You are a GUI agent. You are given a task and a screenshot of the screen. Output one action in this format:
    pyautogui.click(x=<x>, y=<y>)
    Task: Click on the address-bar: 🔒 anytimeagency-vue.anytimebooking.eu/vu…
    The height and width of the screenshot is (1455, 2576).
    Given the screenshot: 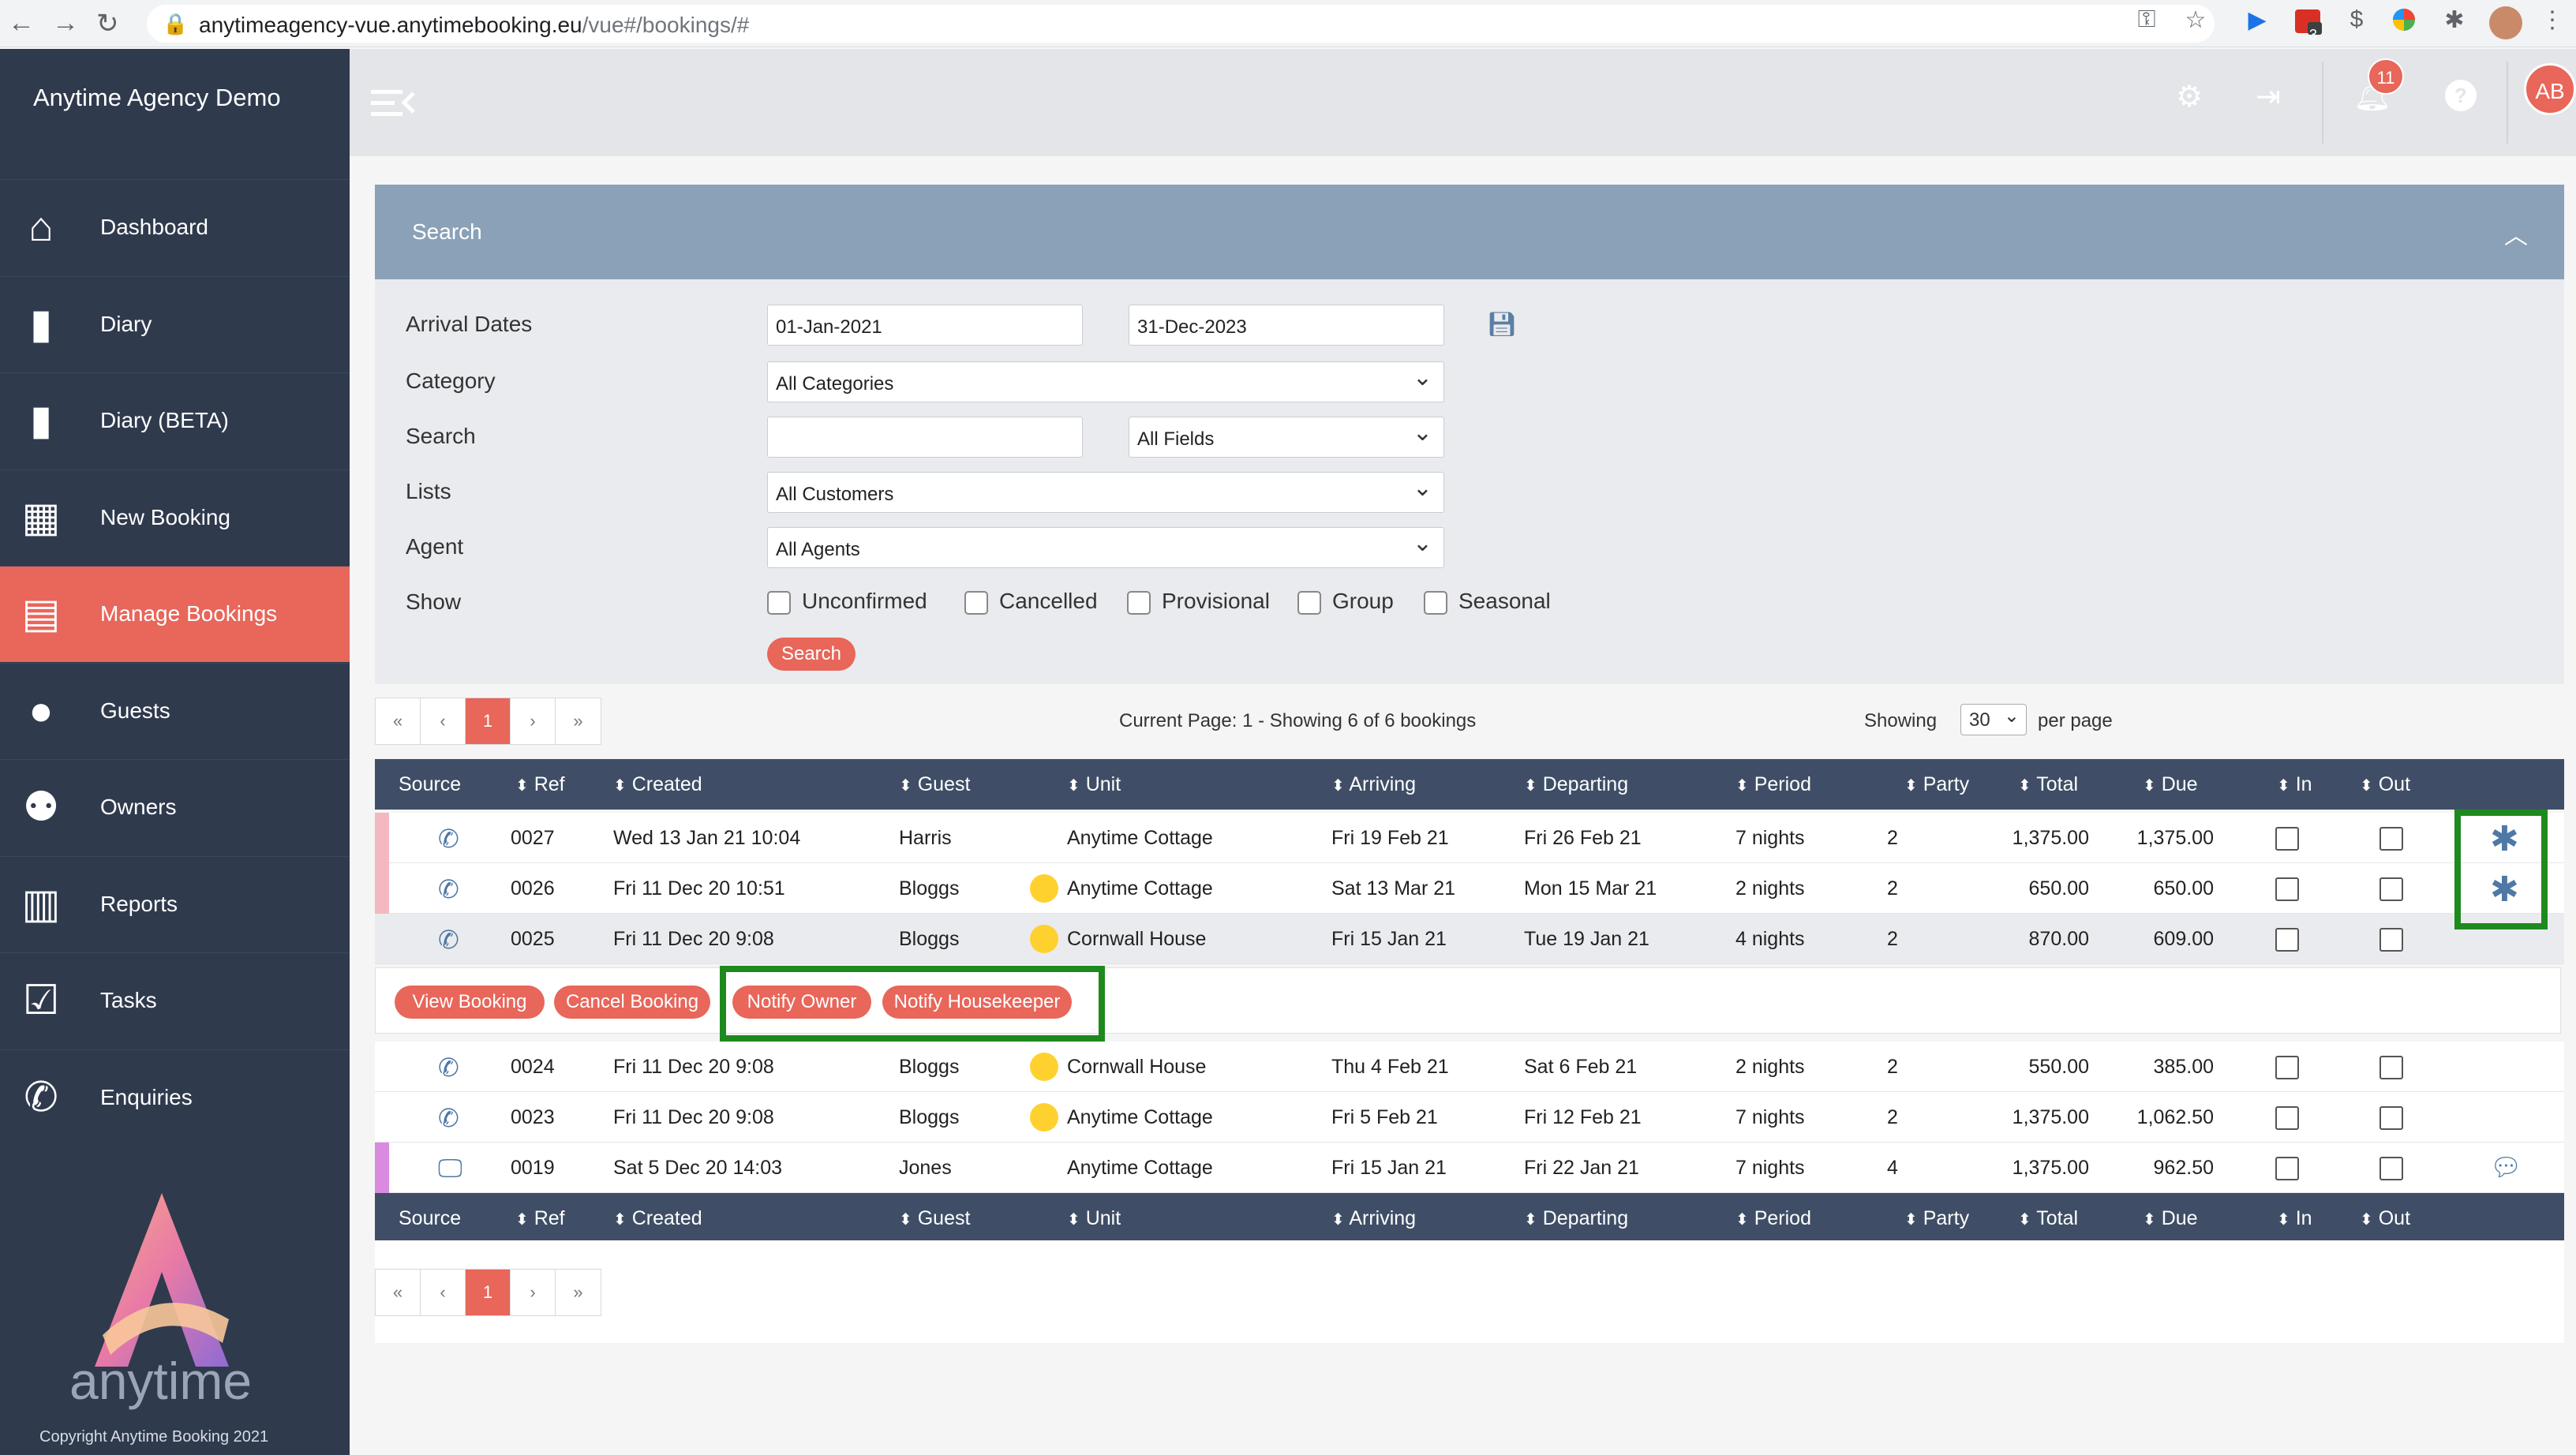 What is the action you would take?
    pyautogui.click(x=1181, y=24)
    